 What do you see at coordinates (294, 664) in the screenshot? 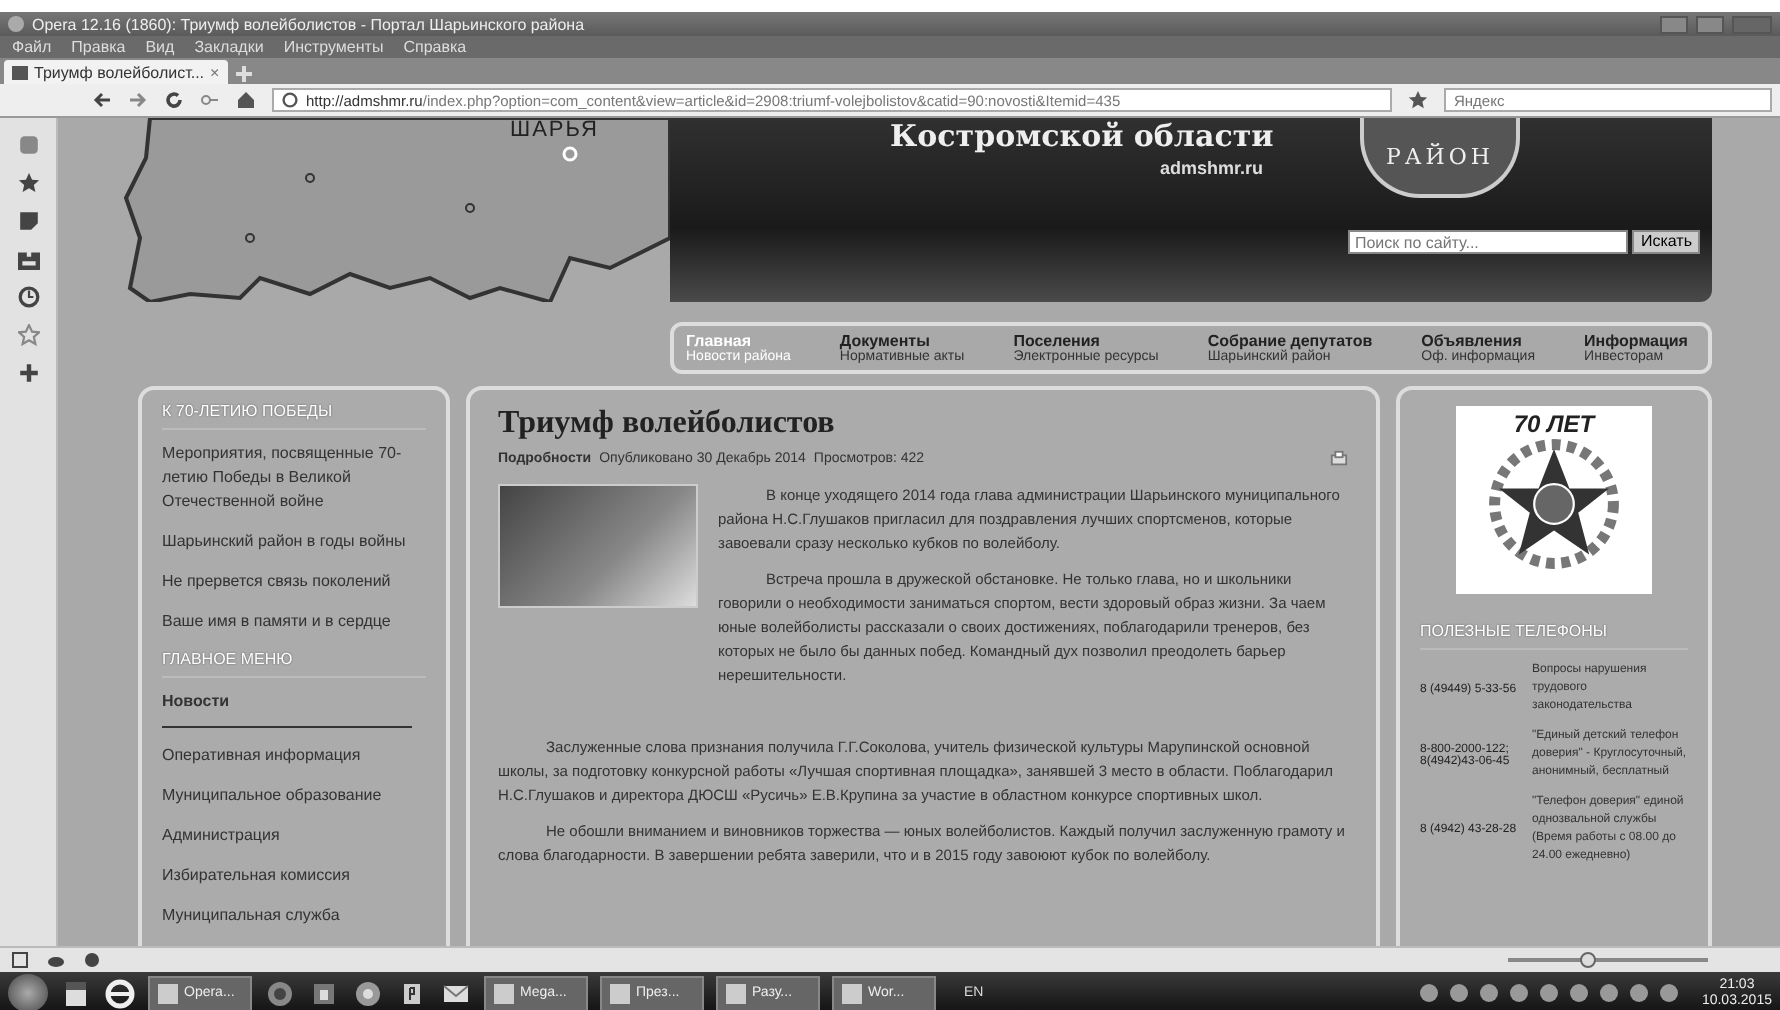
I see `section-heading: ГЛАВНОЕ МЕНЮ` at bounding box center [294, 664].